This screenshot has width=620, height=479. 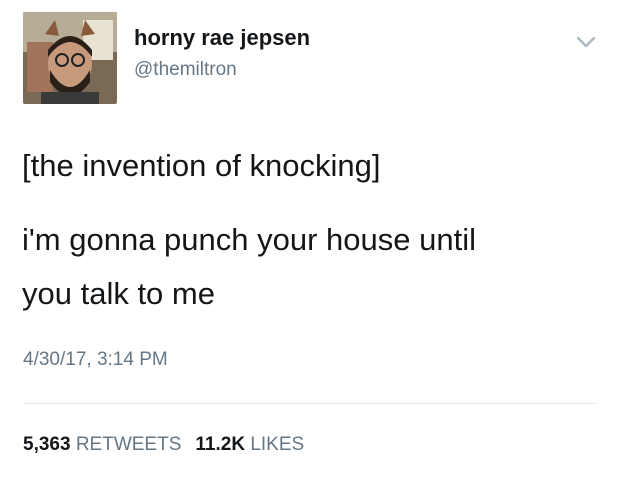 What do you see at coordinates (118, 293) in the screenshot?
I see `tweet-text-line: you talk to me` at bounding box center [118, 293].